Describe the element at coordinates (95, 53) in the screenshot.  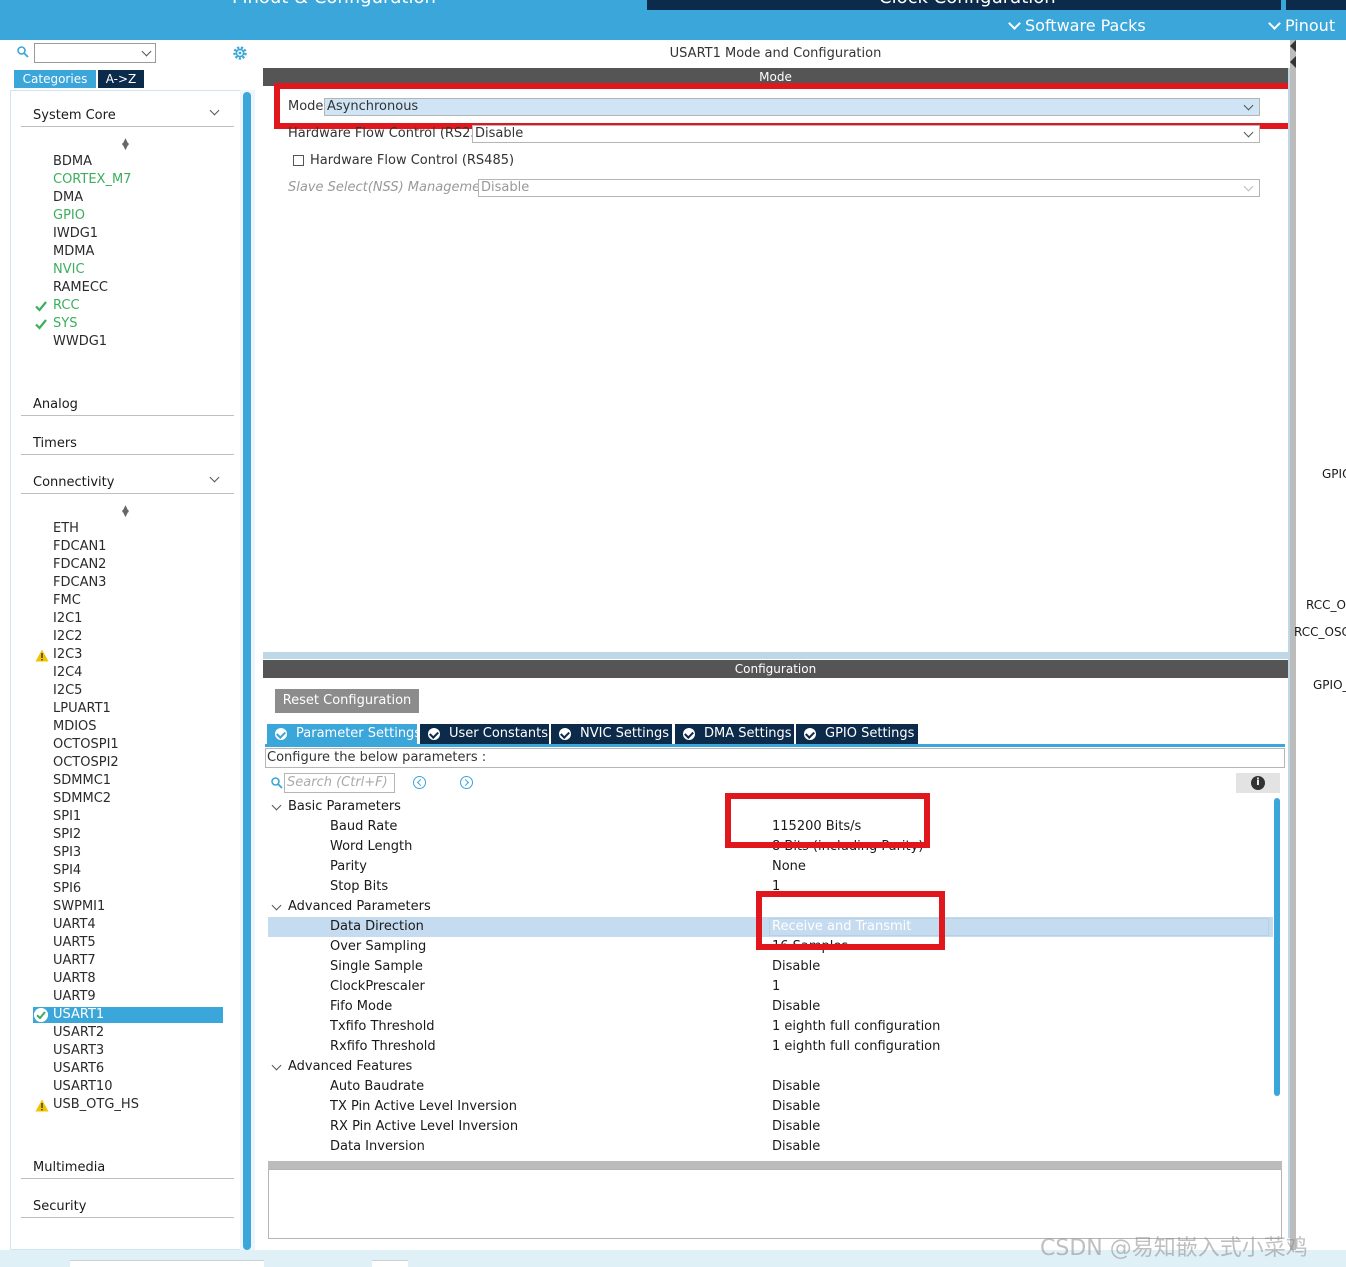
I see `category-search-combo` at that location.